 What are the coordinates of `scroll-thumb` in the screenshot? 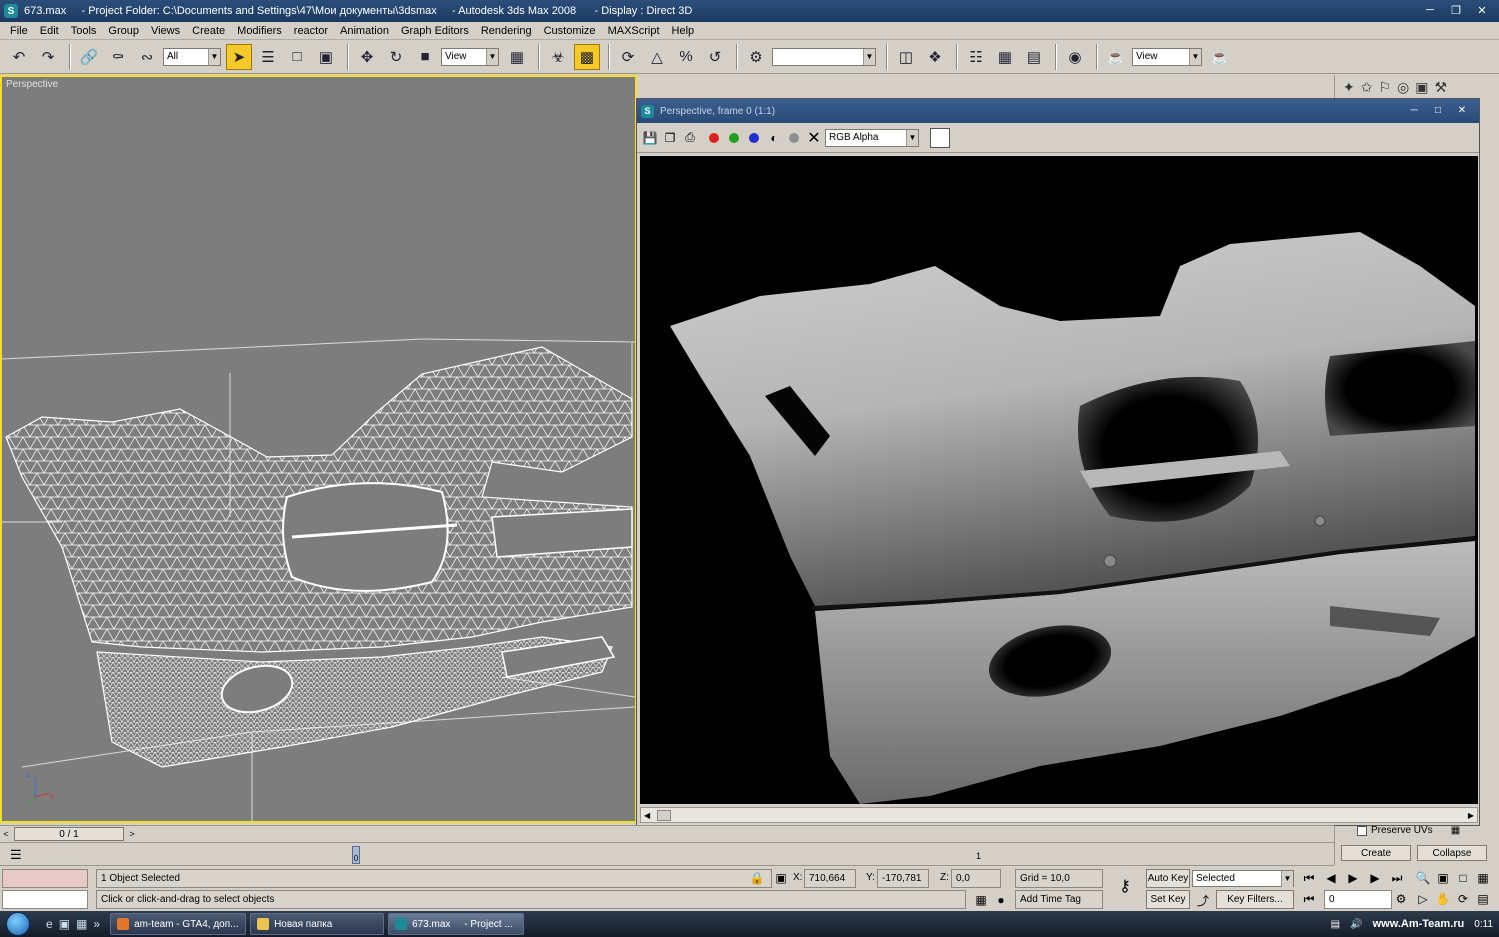 It's located at (664, 815).